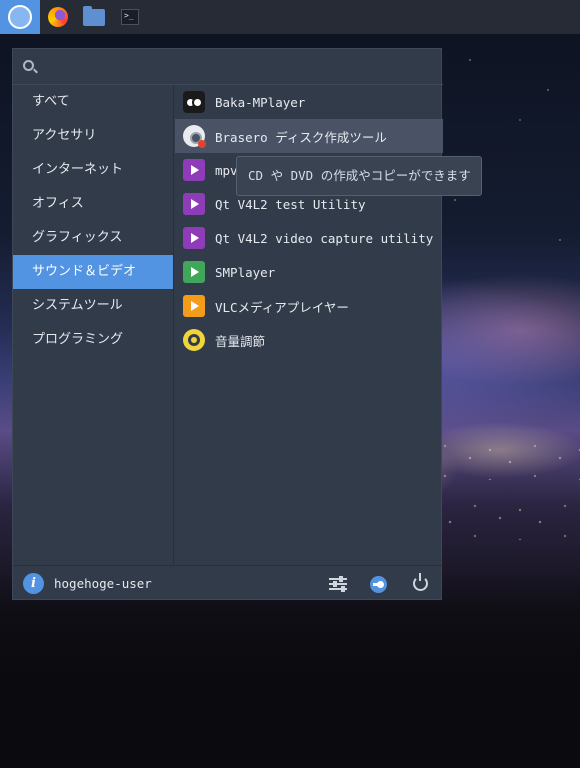 The height and width of the screenshot is (768, 580). What do you see at coordinates (338, 584) in the screenshot?
I see `settings-sliders-icon` at bounding box center [338, 584].